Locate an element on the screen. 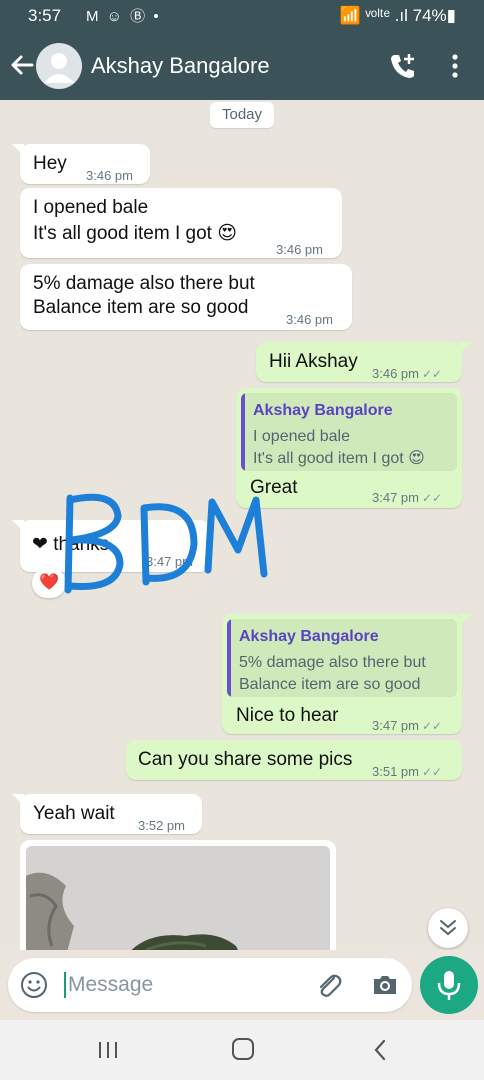 Image resolution: width=484 pixels, height=1080 pixels. recent-apps-icon is located at coordinates (108, 1050).